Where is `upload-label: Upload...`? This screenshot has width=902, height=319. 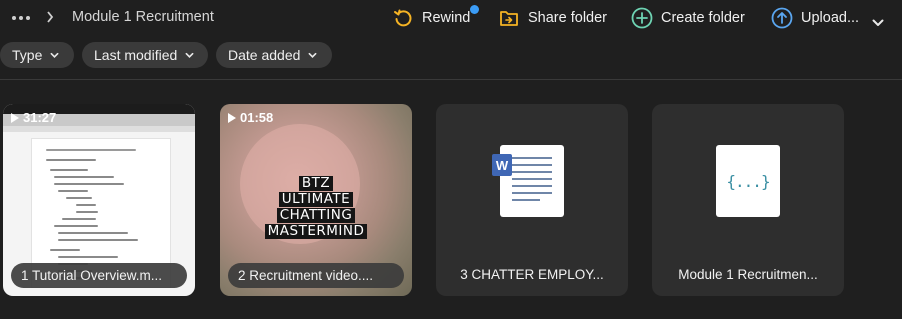 upload-label: Upload... is located at coordinates (830, 18).